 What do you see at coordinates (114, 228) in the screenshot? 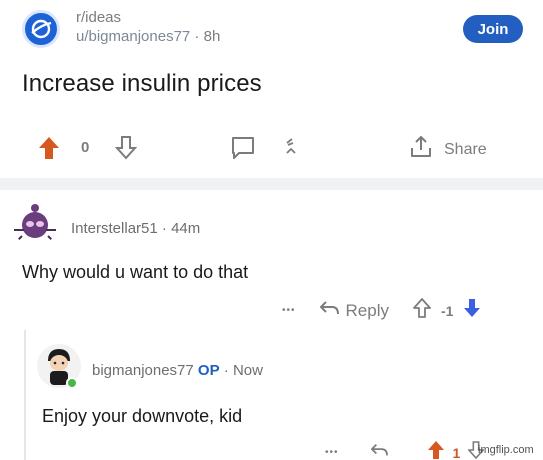
I see `comment-author: Interstellar51` at bounding box center [114, 228].